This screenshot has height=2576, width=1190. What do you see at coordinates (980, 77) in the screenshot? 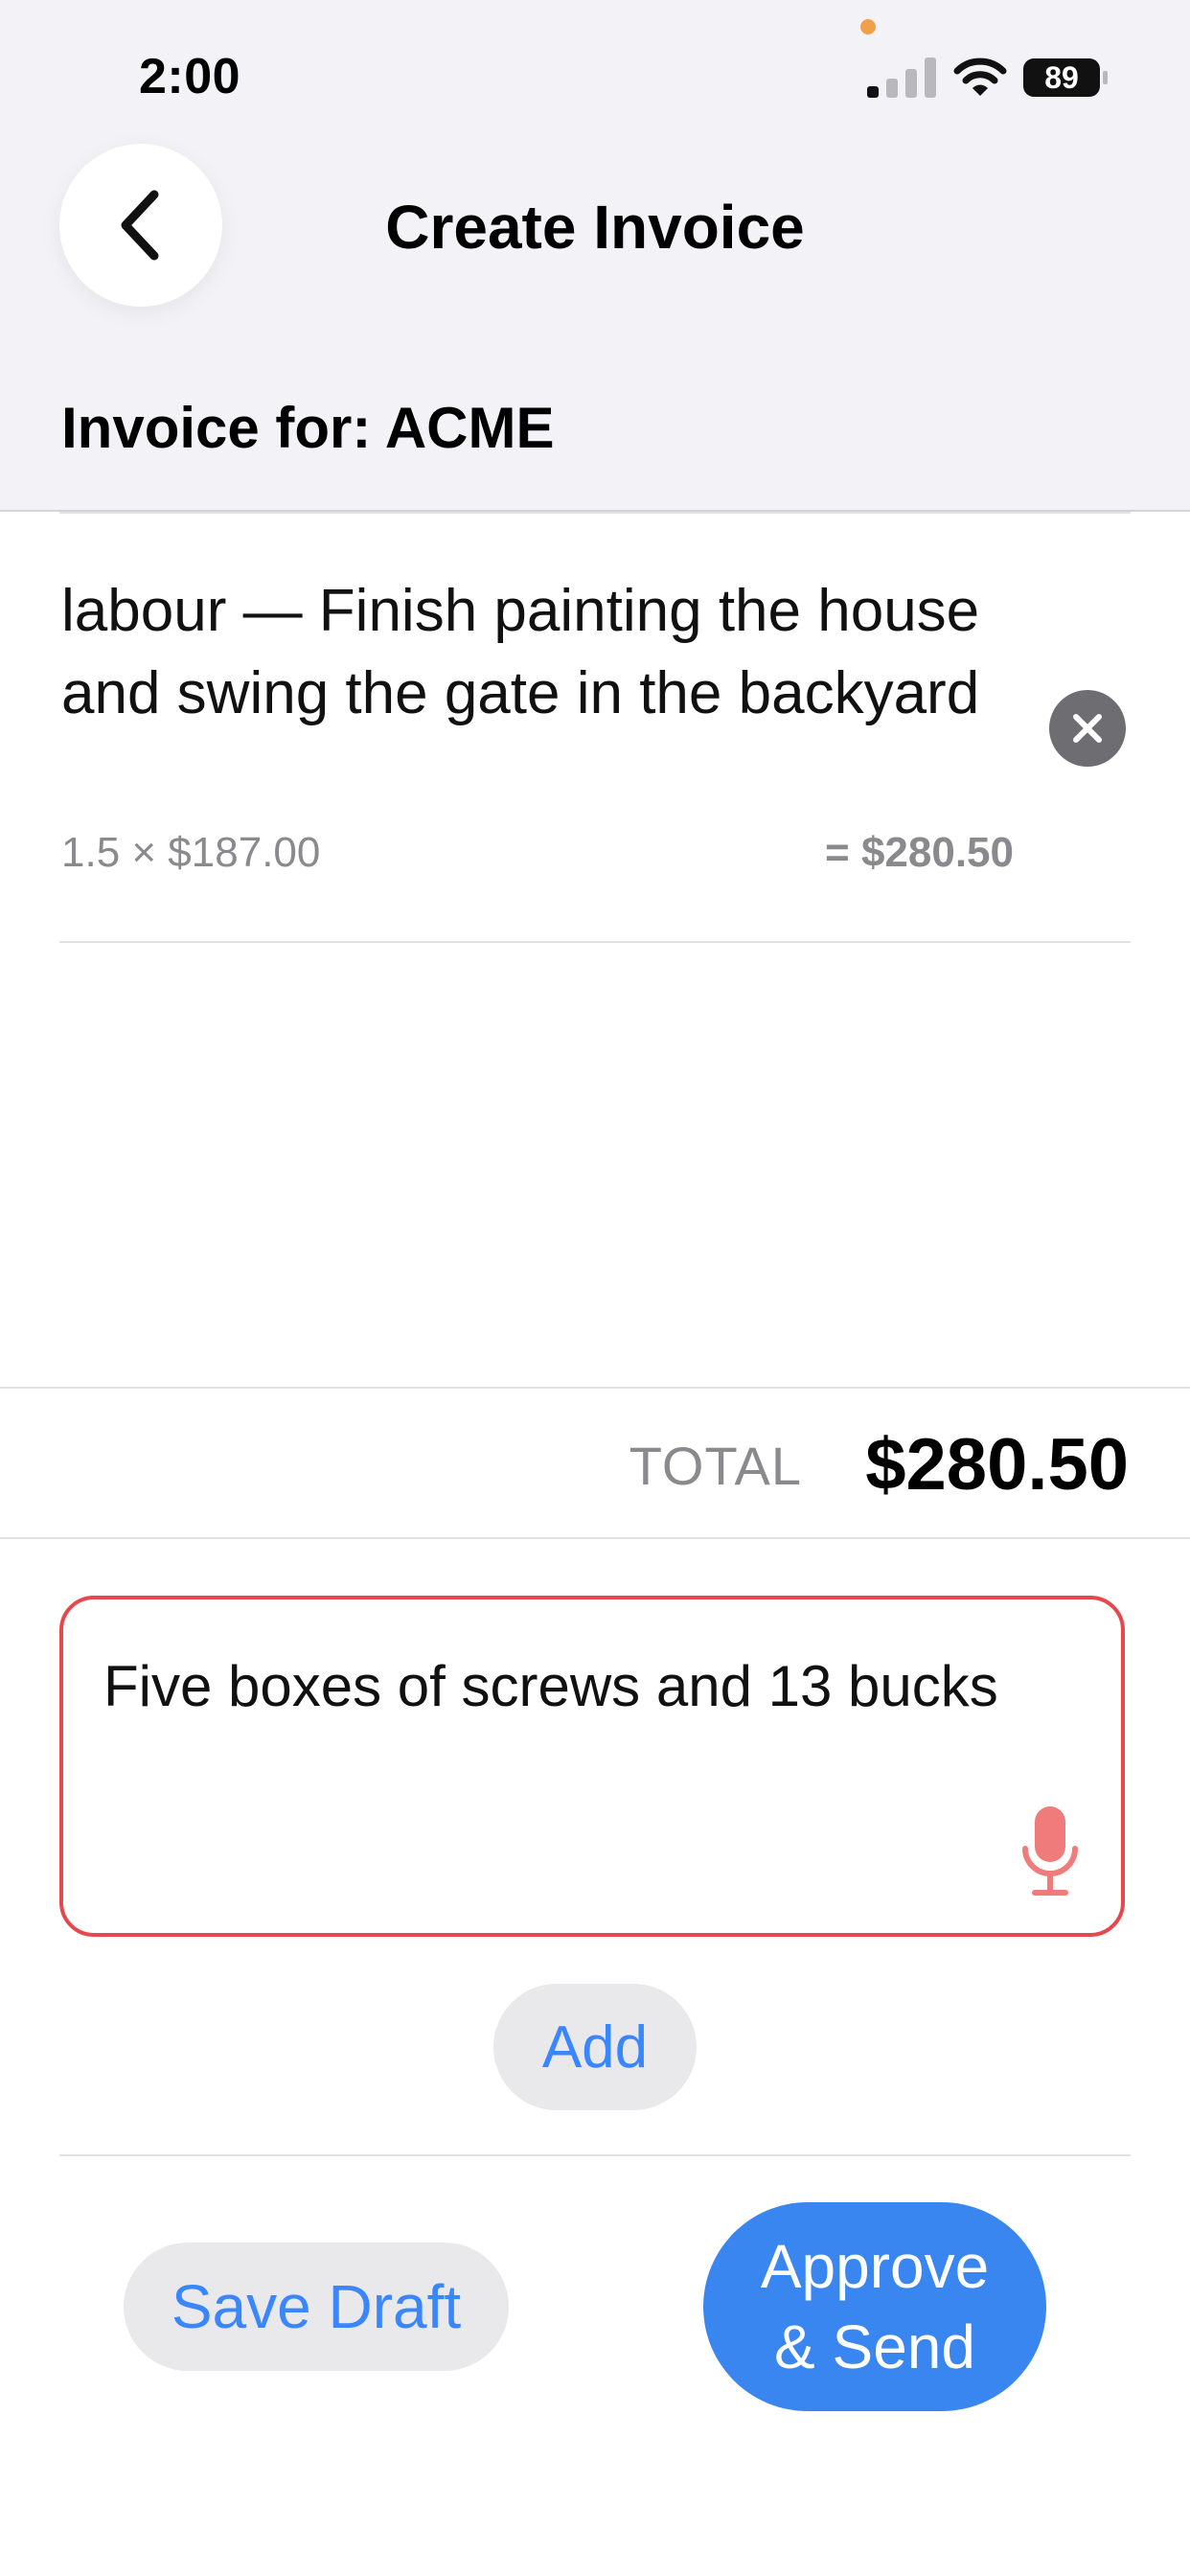
I see `wifi-icon` at bounding box center [980, 77].